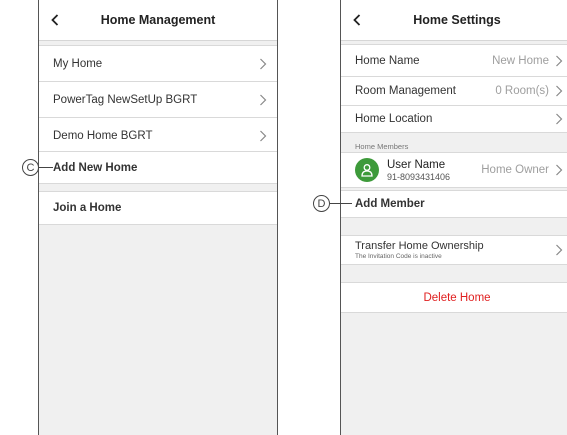 This screenshot has height=435, width=567. Describe the element at coordinates (419, 246) in the screenshot. I see `transfer-title: Transfer Home Ownership` at that location.